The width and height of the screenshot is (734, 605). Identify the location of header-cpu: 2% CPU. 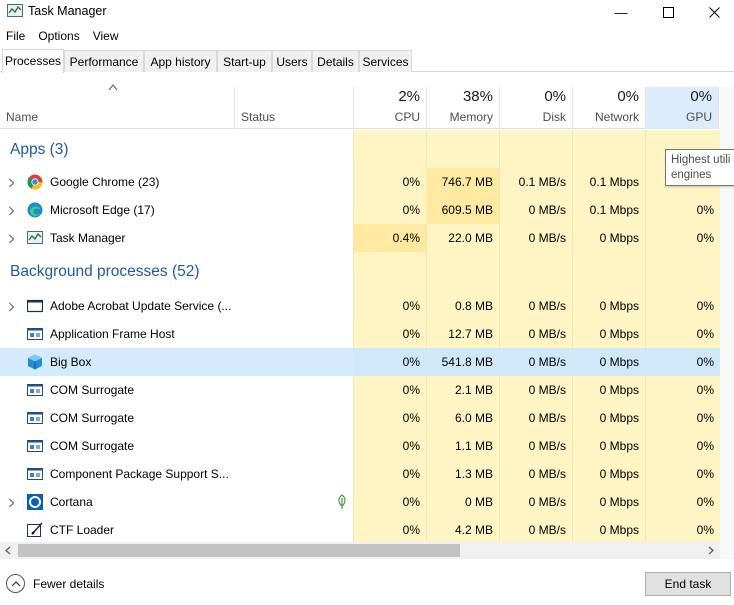
(389, 108).